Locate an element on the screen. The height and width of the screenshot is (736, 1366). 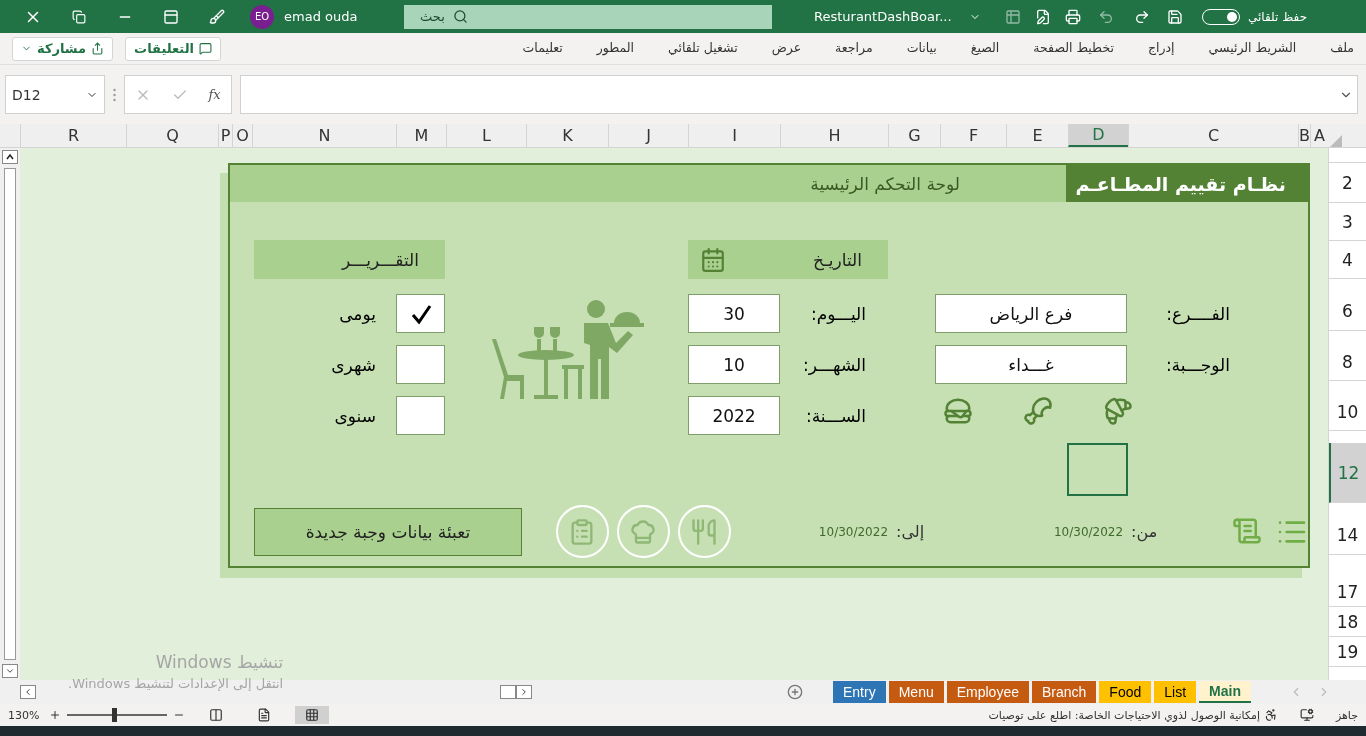
ribbon-tab: بيانات is located at coordinates (921, 48).